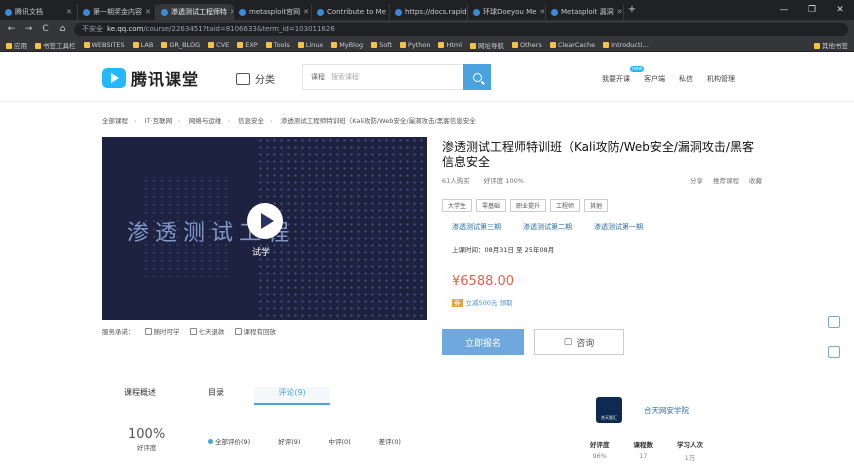 The image size is (854, 466). What do you see at coordinates (784, 10) in the screenshot?
I see `minimize-button: —` at bounding box center [784, 10].